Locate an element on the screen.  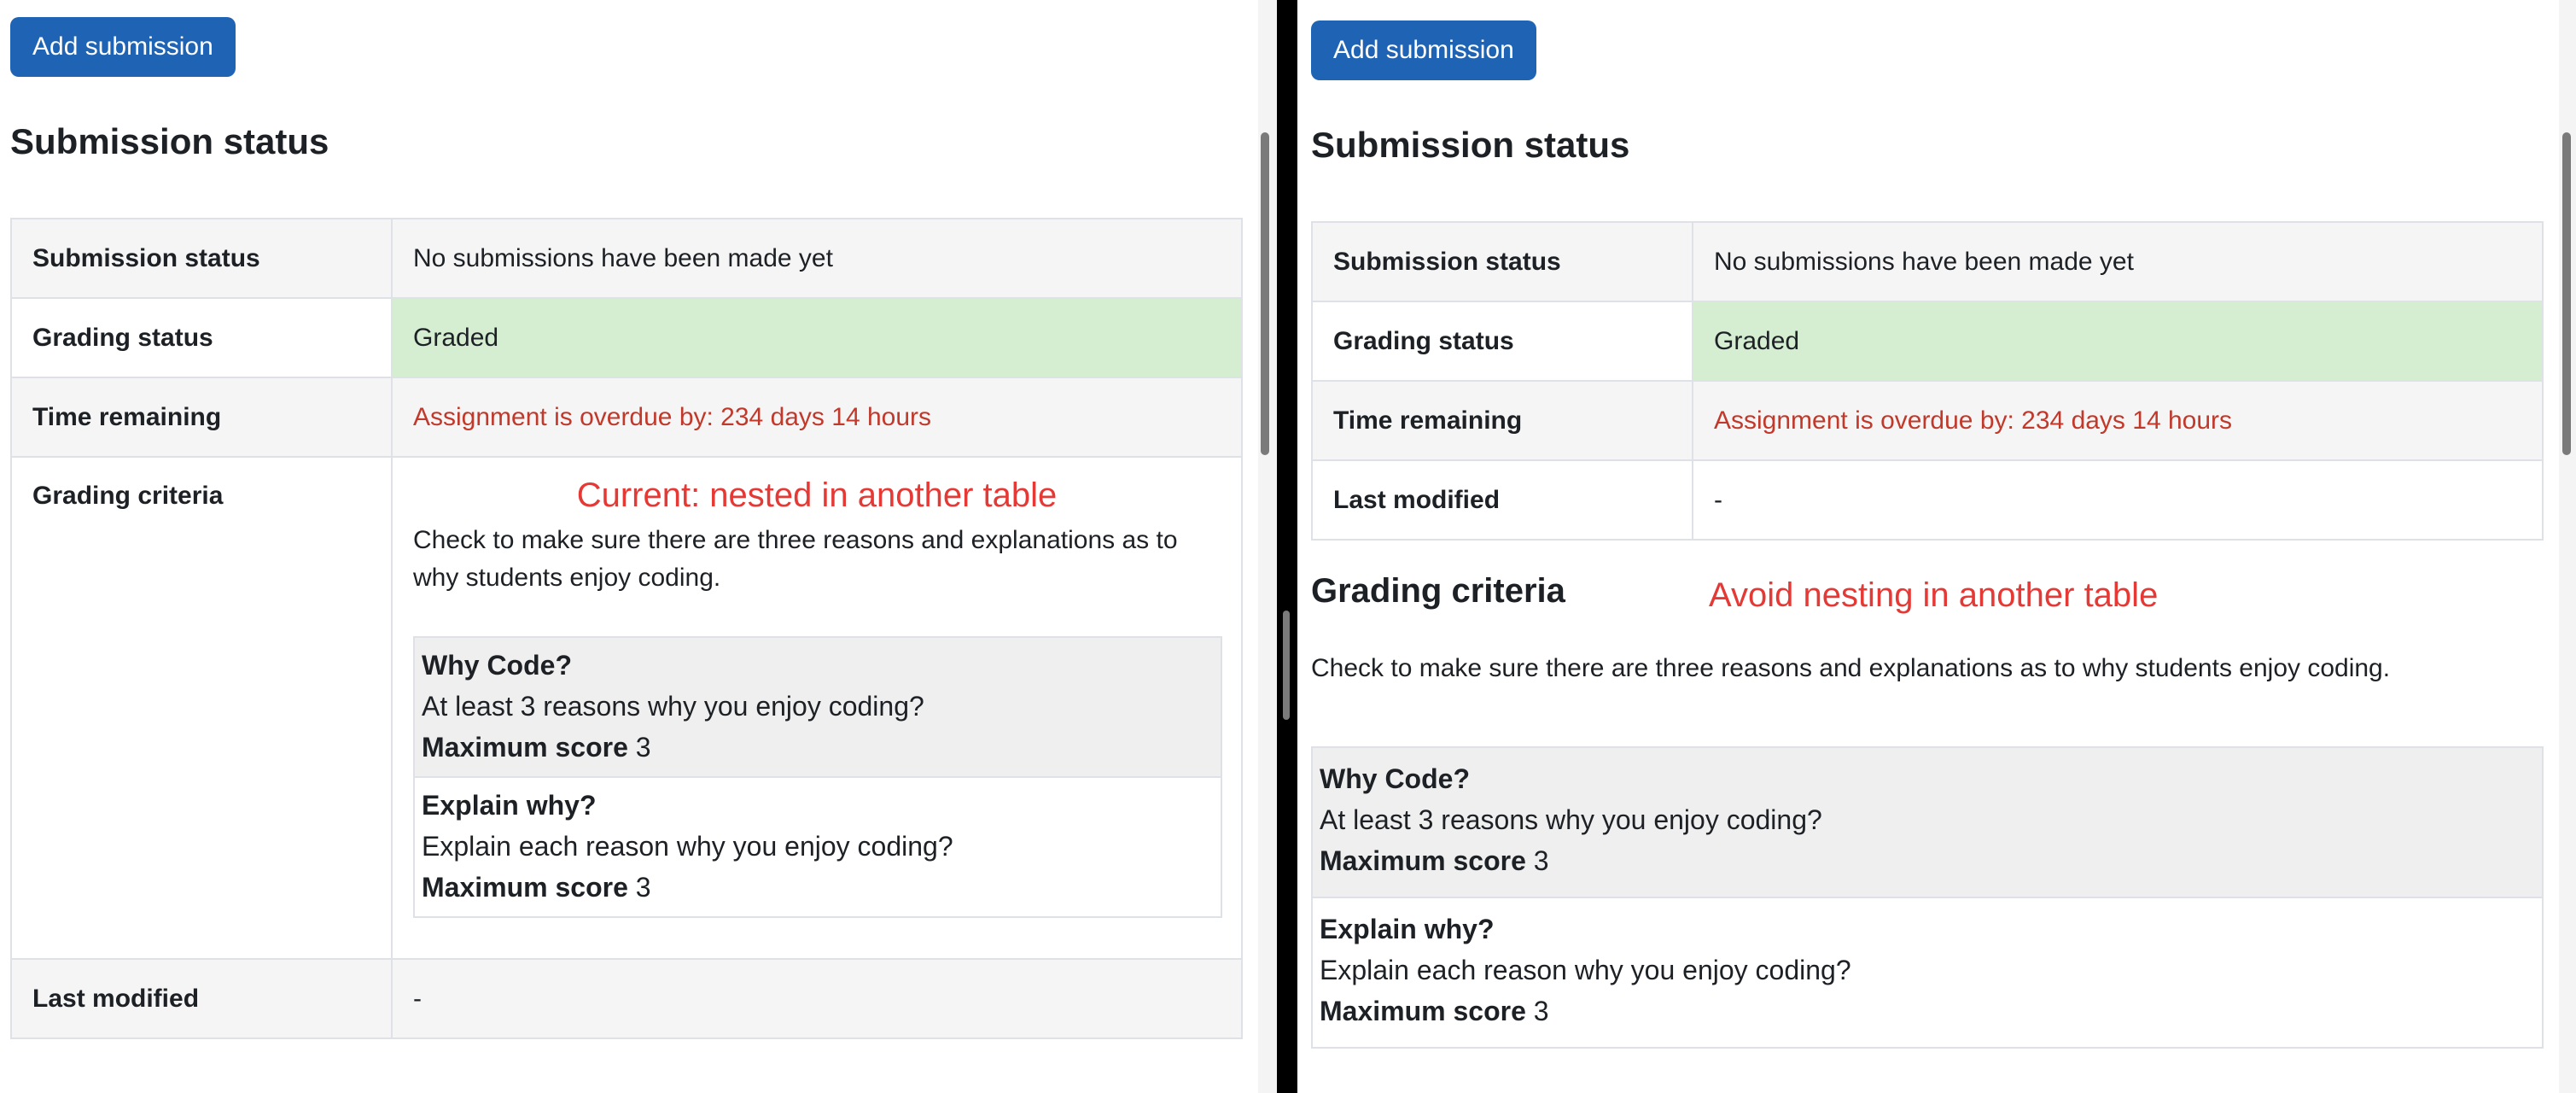
split-divider is located at coordinates (1287, 546).